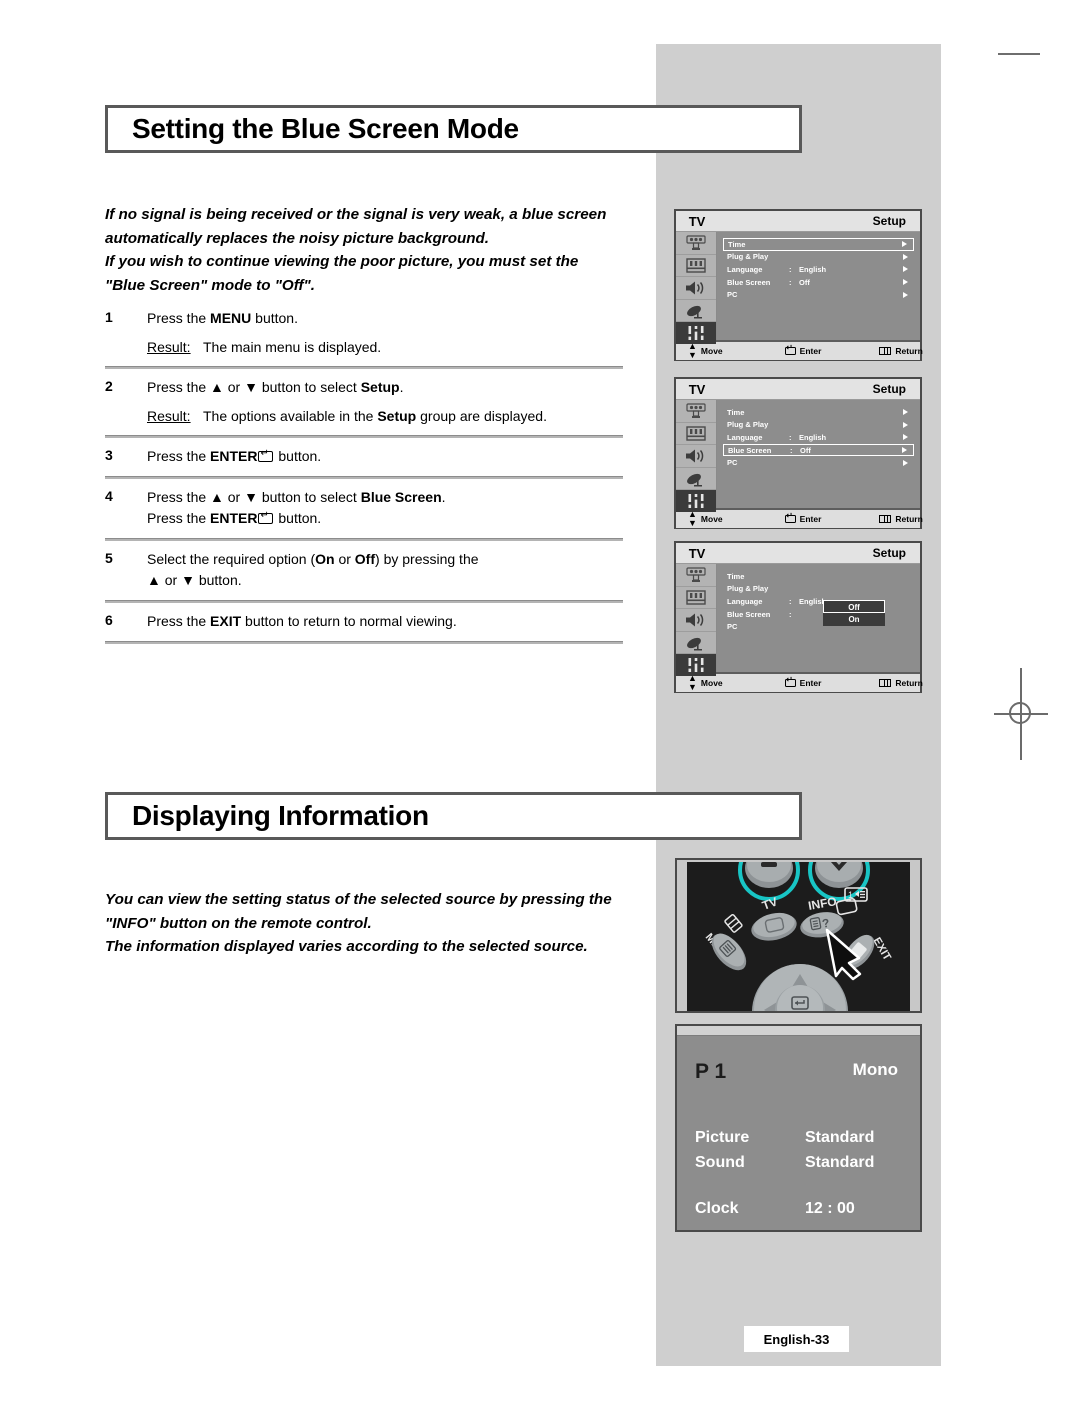  What do you see at coordinates (854, 619) in the screenshot?
I see `dropdown-option-on: On` at bounding box center [854, 619].